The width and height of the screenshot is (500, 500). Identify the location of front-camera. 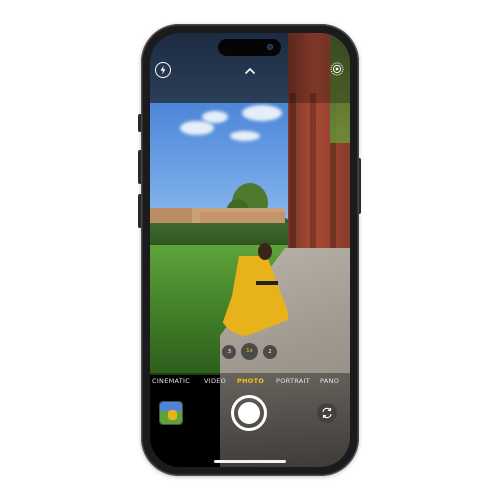
(270, 47).